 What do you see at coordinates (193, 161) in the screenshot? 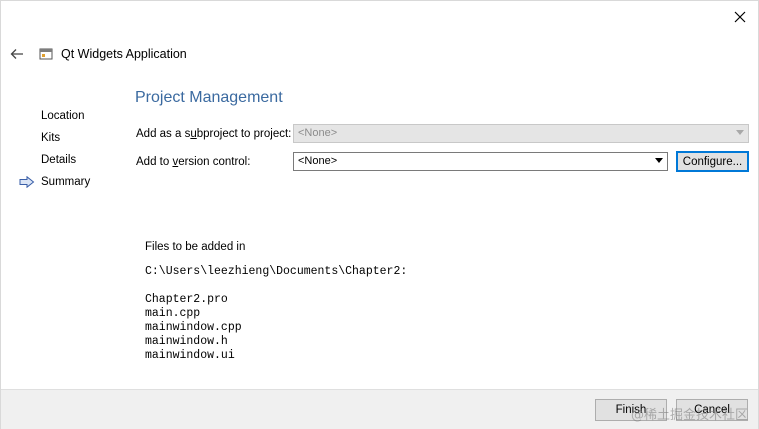
I see `version-control-label: Add to version control:` at bounding box center [193, 161].